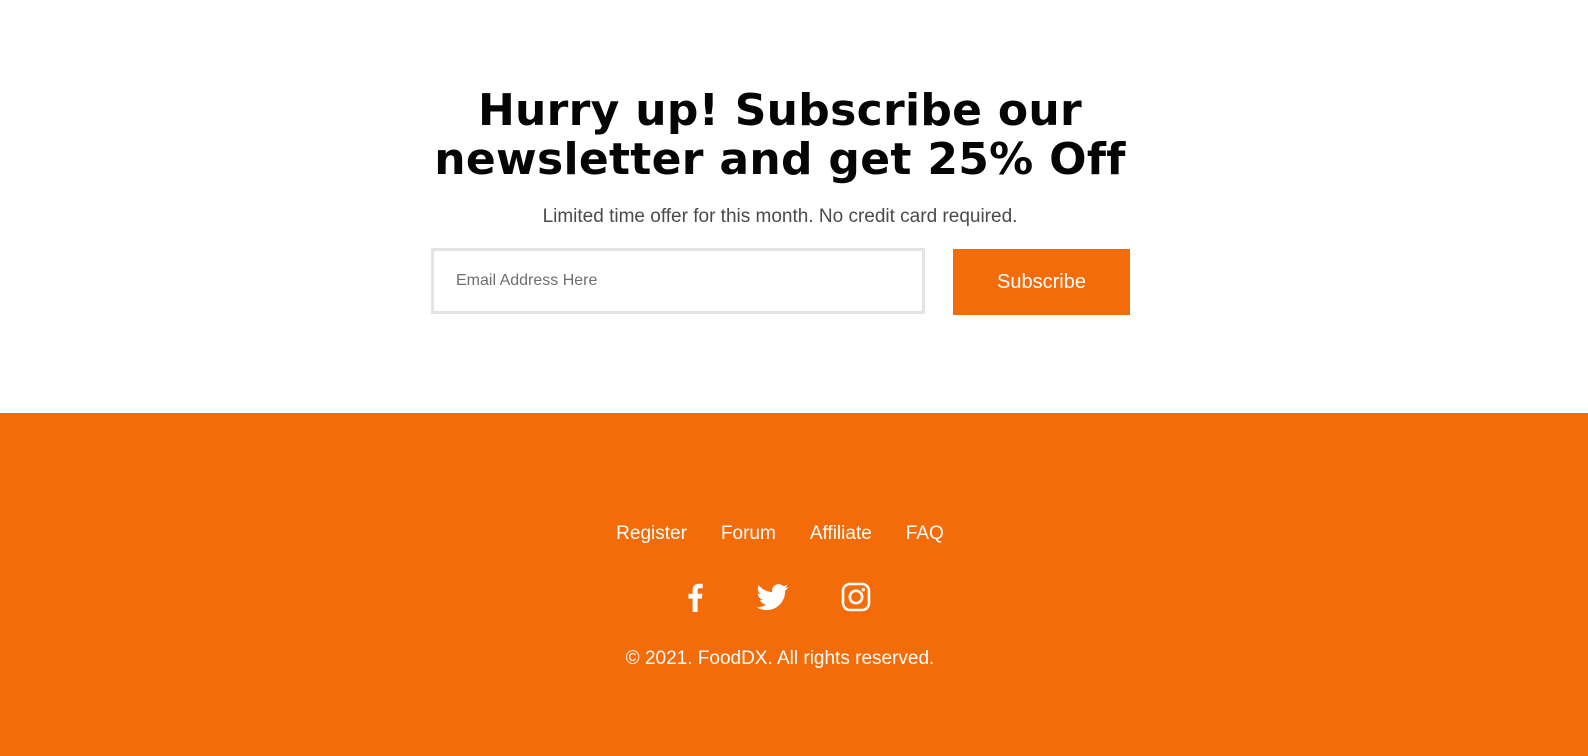  I want to click on social-links, so click(780, 597).